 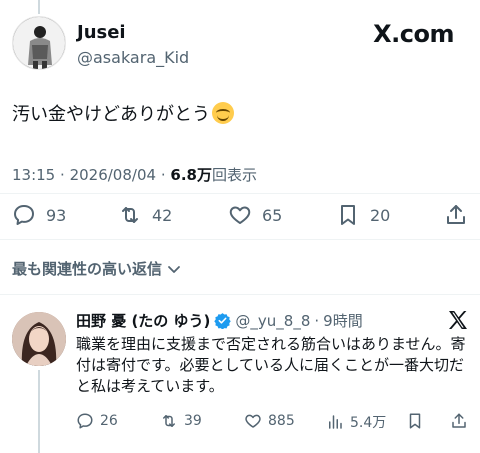 What do you see at coordinates (162, 215) in the screenshot?
I see `repost-count: 42` at bounding box center [162, 215].